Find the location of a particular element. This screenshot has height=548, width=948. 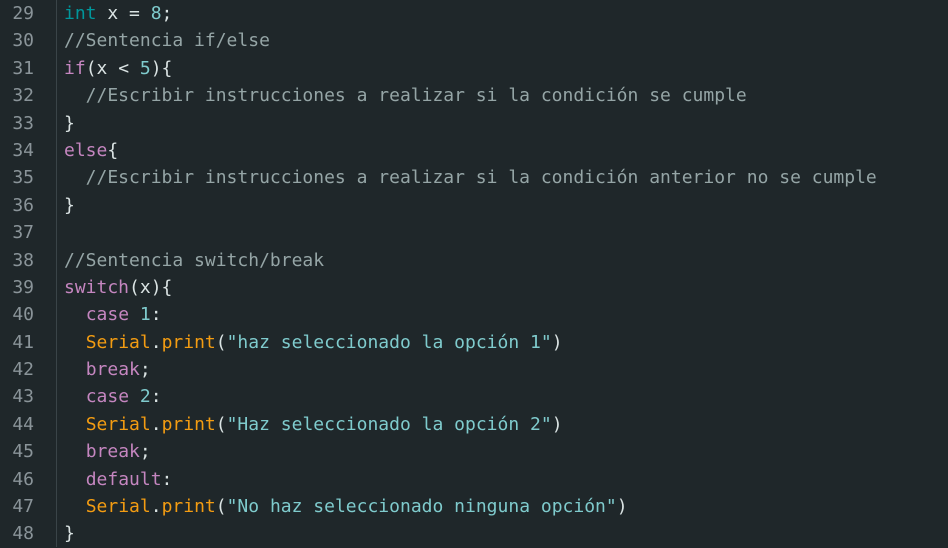

line-number: 44 is located at coordinates (23, 424).